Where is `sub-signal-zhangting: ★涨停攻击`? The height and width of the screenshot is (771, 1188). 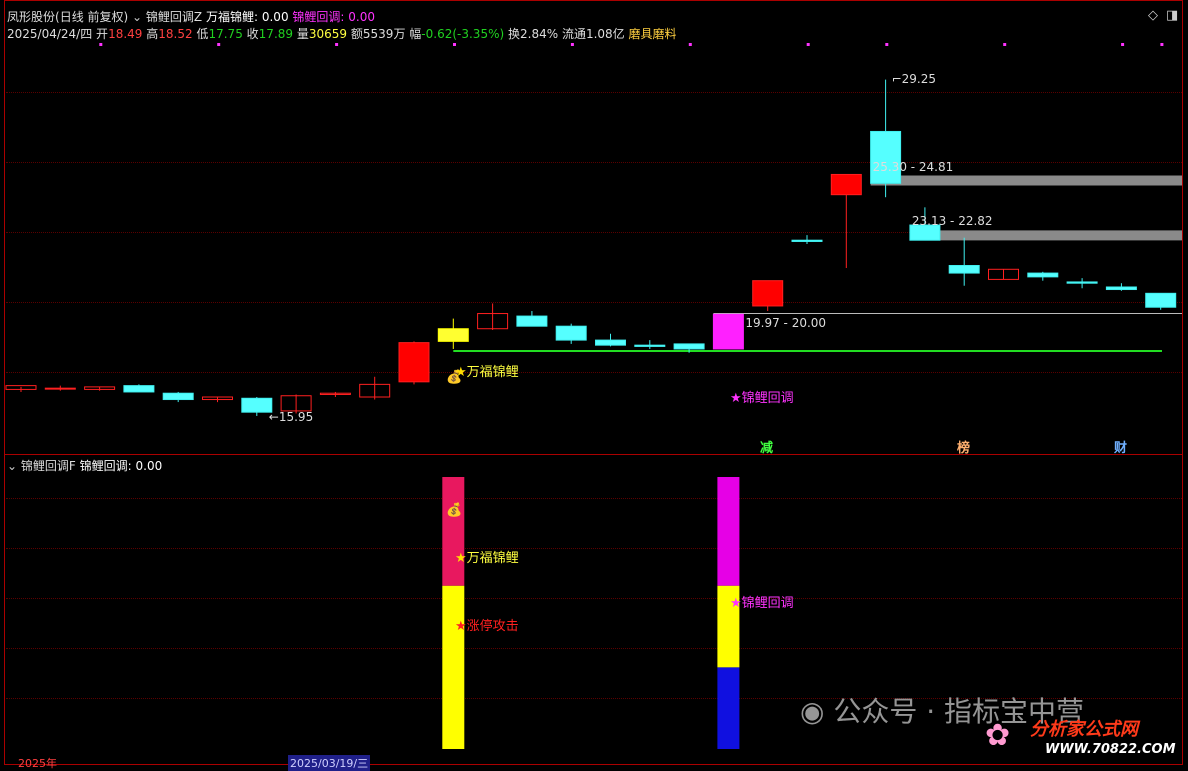
sub-signal-zhangting: ★涨停攻击 is located at coordinates (487, 626).